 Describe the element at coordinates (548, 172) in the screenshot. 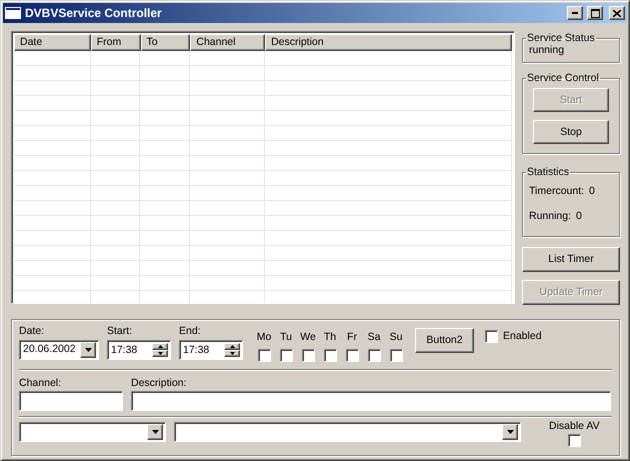

I see `group-title: Statistics` at that location.